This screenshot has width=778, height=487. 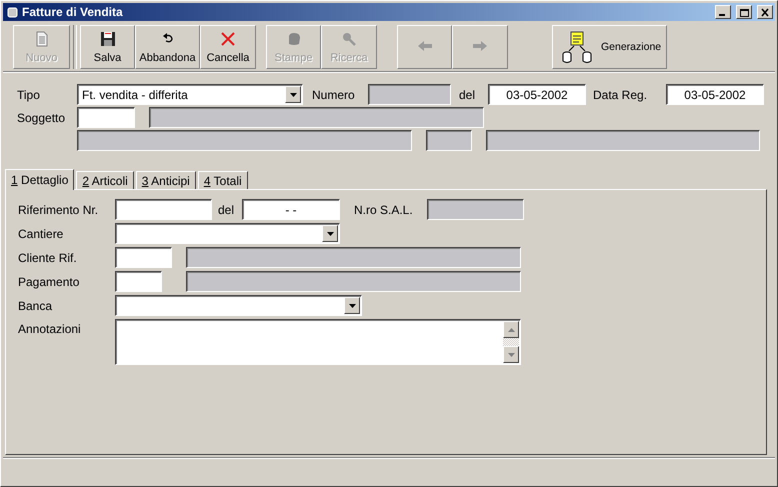 What do you see at coordinates (41, 233) in the screenshot?
I see `field-label: Cantiere` at bounding box center [41, 233].